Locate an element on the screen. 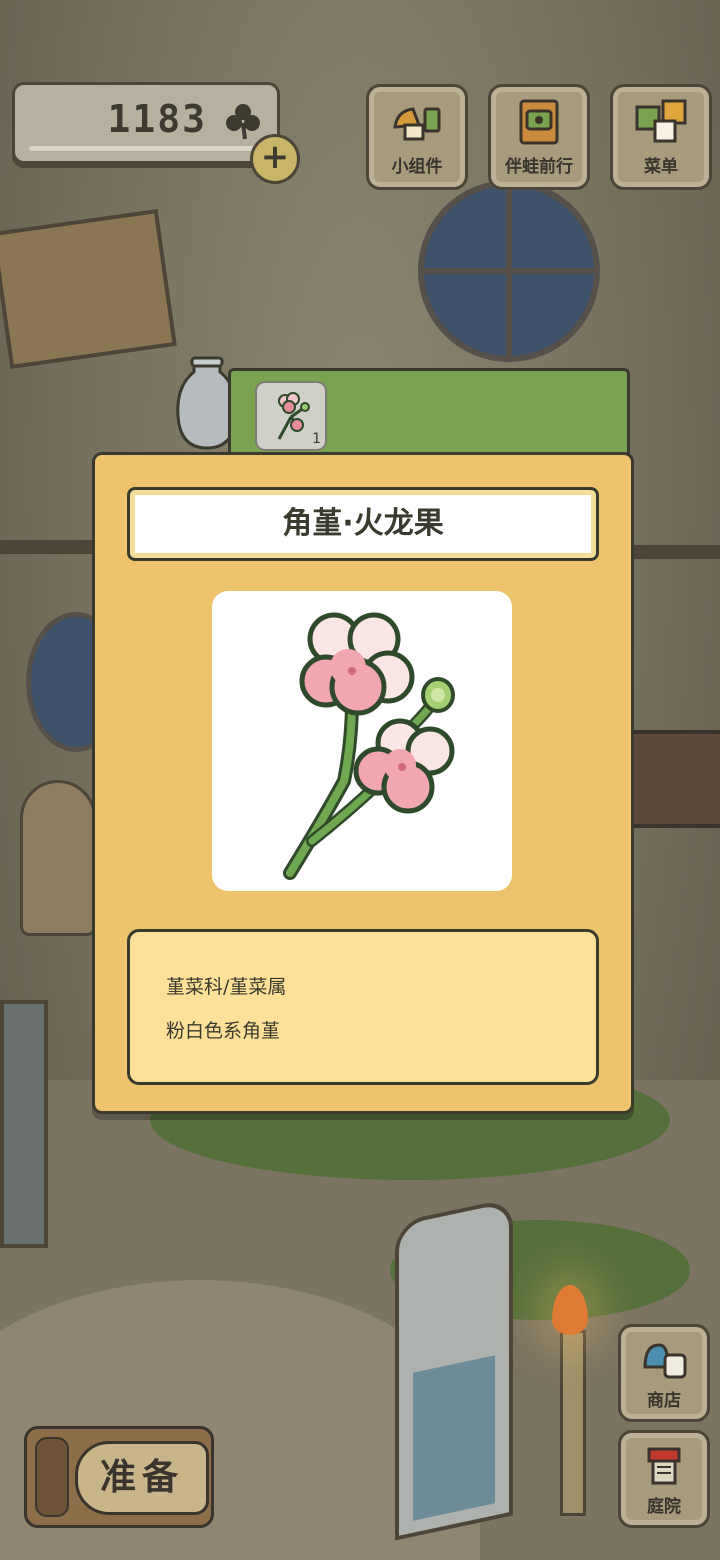 Image resolution: width=720 pixels, height=1560 pixels. item-tab-bar: 1 is located at coordinates (429, 411).